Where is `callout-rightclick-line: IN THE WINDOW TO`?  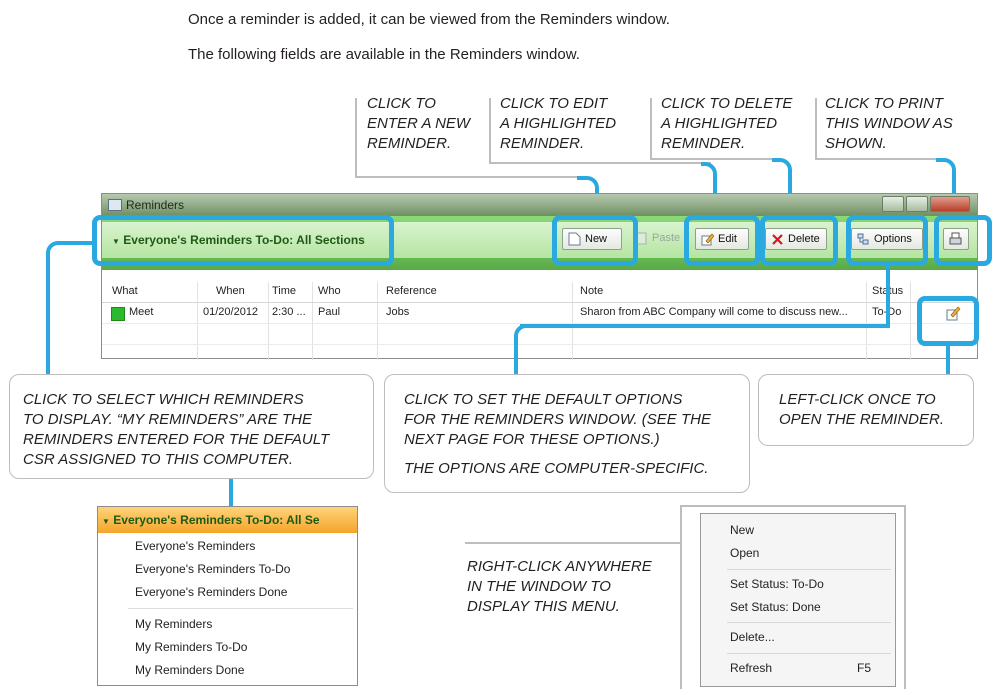
callout-rightclick-line: IN THE WINDOW TO is located at coordinates (539, 586).